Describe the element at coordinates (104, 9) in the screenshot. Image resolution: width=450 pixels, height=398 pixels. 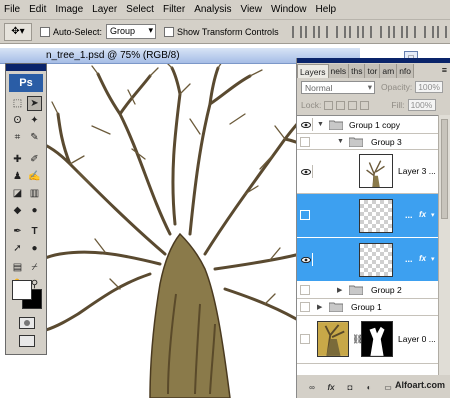
I see `menu-layer: Layer` at that location.